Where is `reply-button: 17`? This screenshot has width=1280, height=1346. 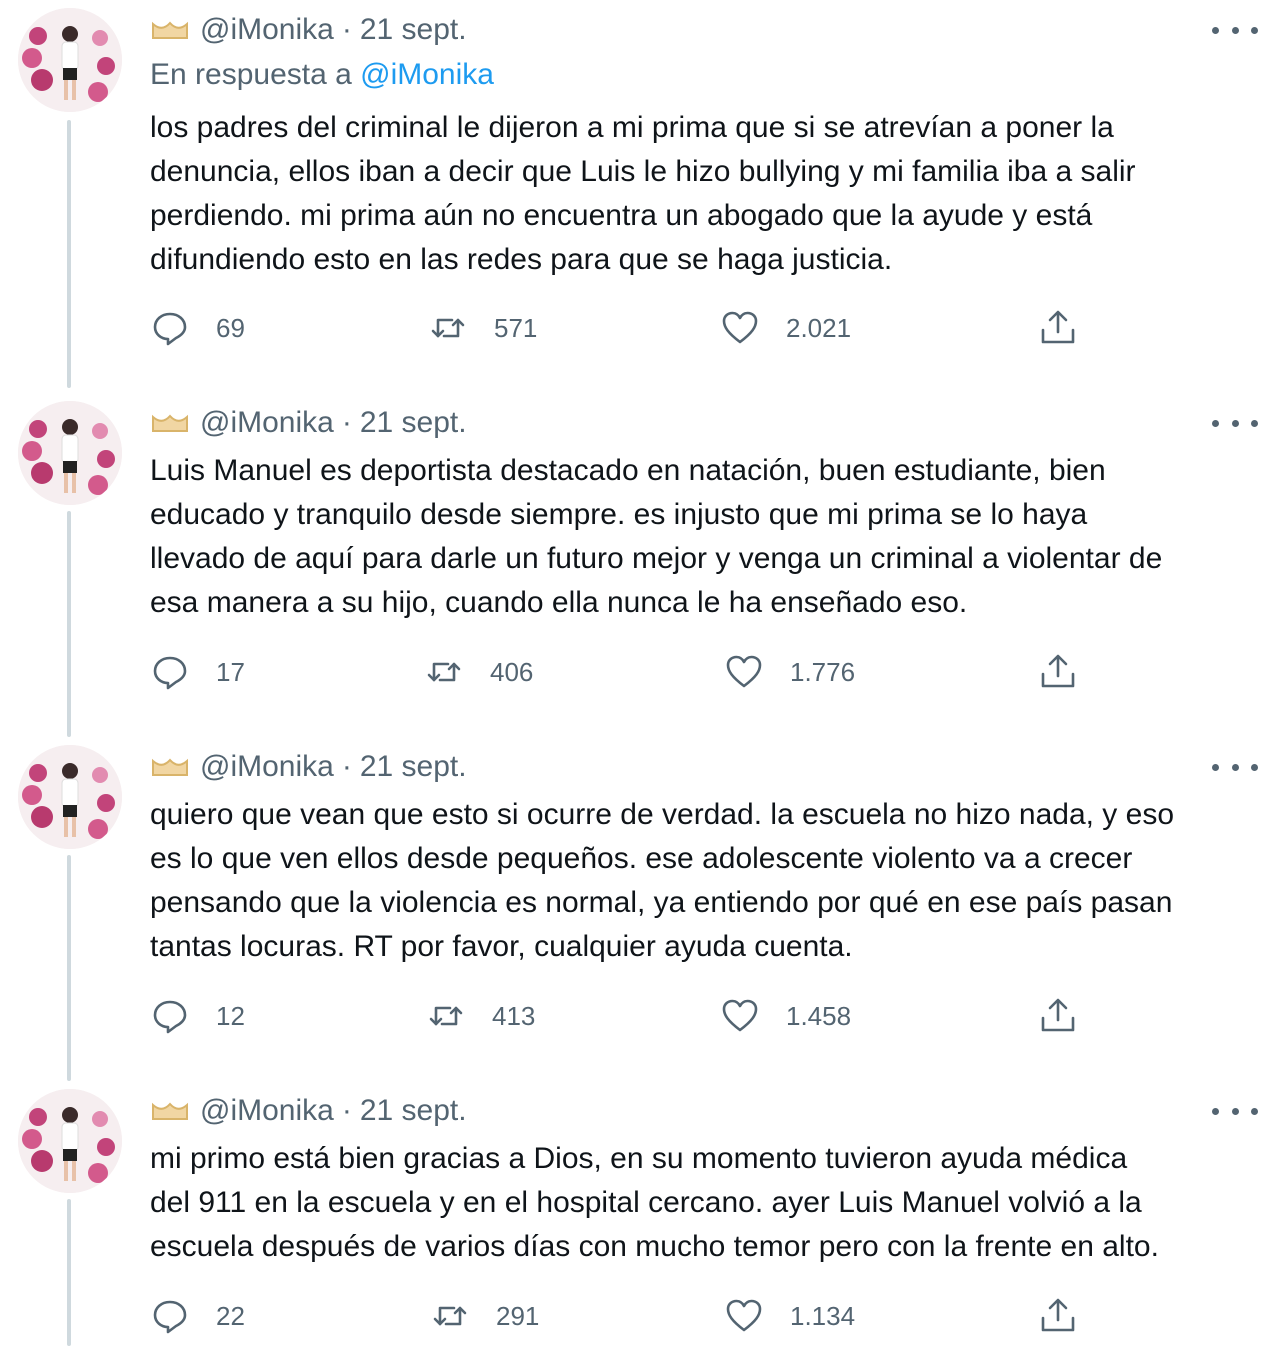 reply-button: 17 is located at coordinates (197, 672).